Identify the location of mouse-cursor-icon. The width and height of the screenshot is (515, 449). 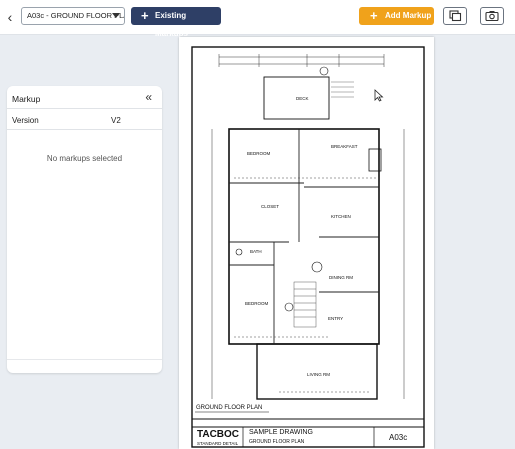
(379, 95).